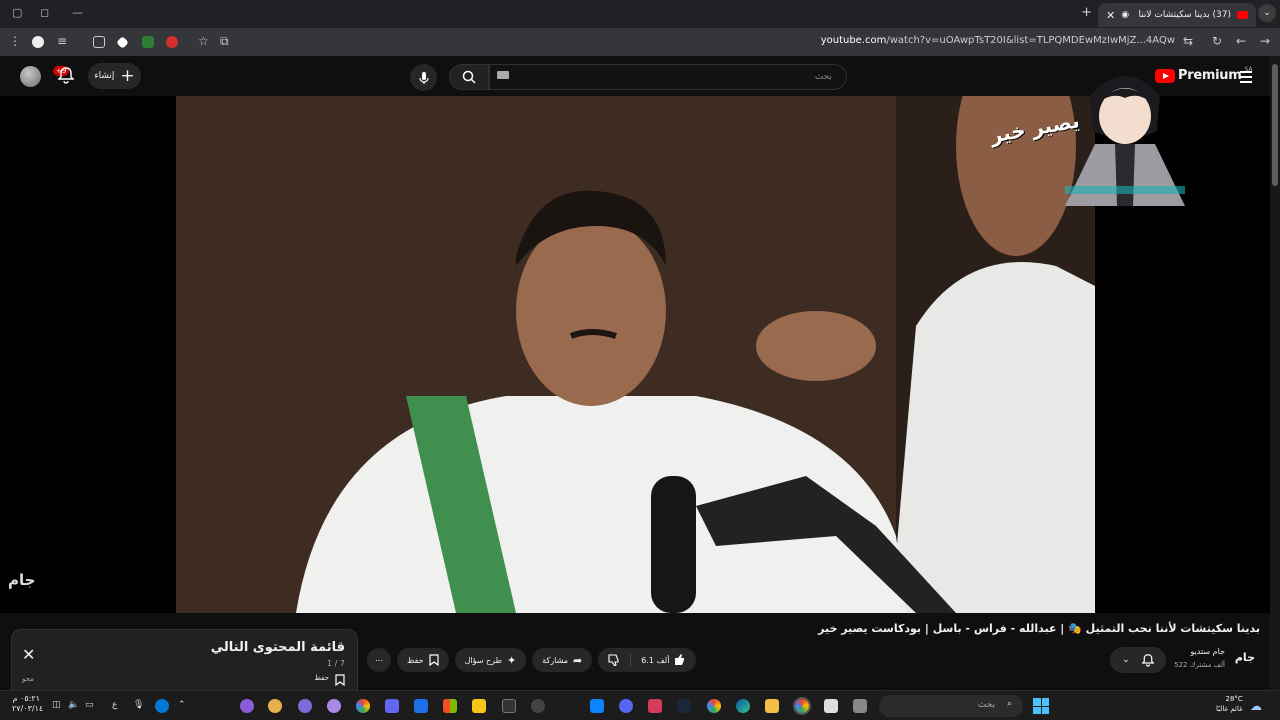  I want to click on dislike-button, so click(615, 660).